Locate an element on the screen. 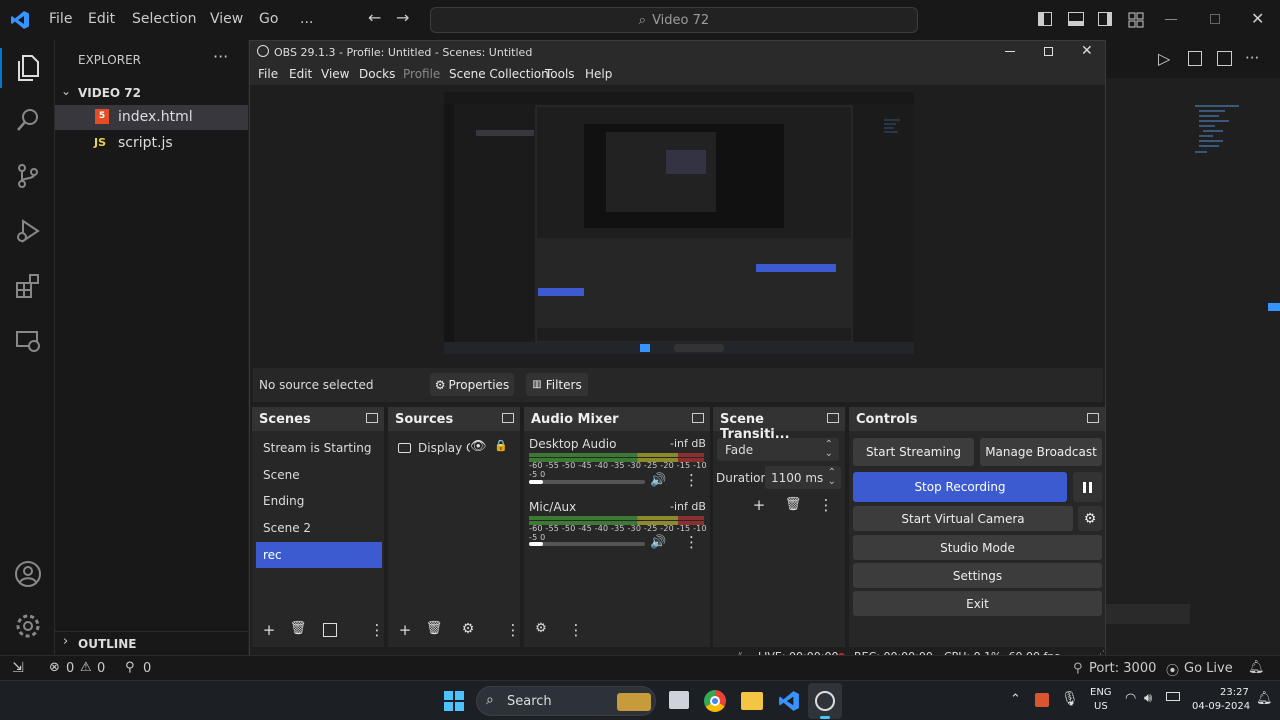  lock-icon: 🔒 is located at coordinates (501, 445).